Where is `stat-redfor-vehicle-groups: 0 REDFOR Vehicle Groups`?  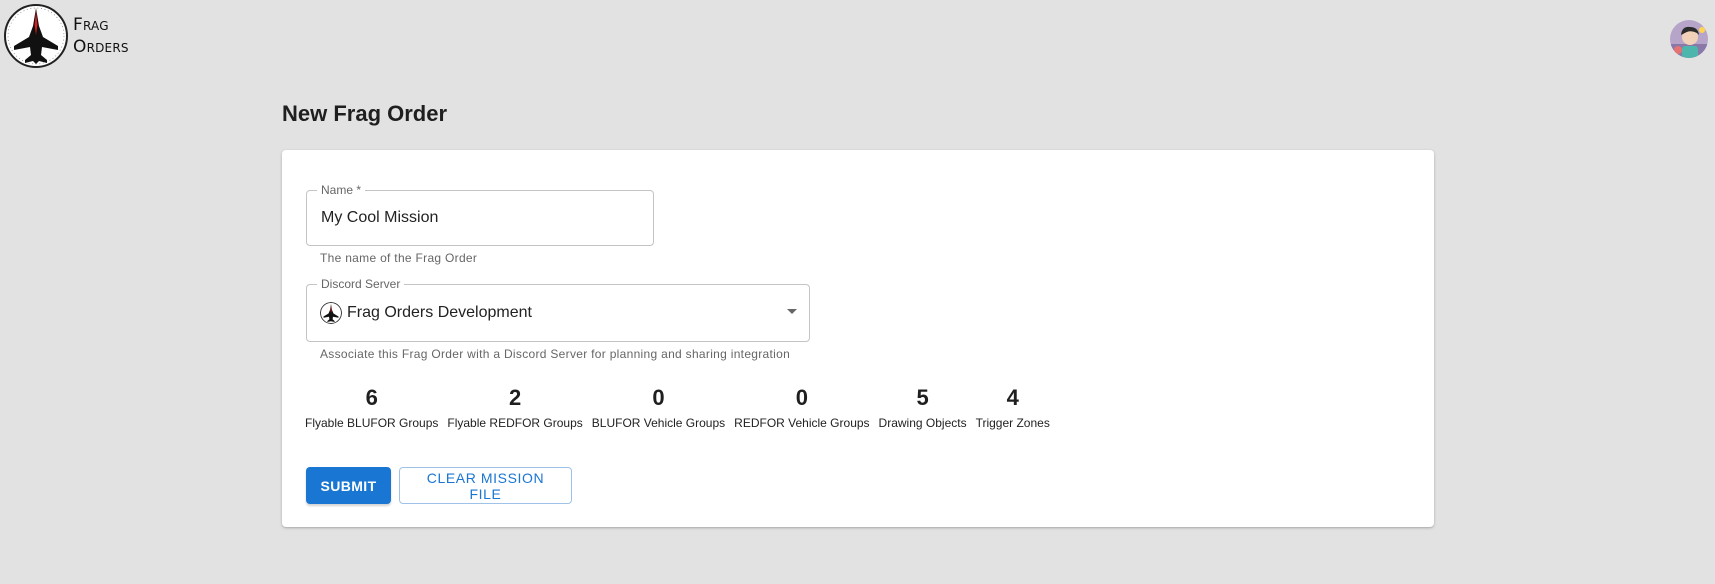
stat-redfor-vehicle-groups: 0 REDFOR Vehicle Groups is located at coordinates (801, 407).